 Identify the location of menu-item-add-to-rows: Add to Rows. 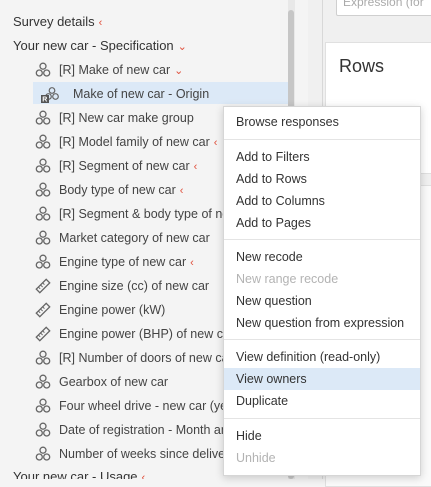
(322, 179).